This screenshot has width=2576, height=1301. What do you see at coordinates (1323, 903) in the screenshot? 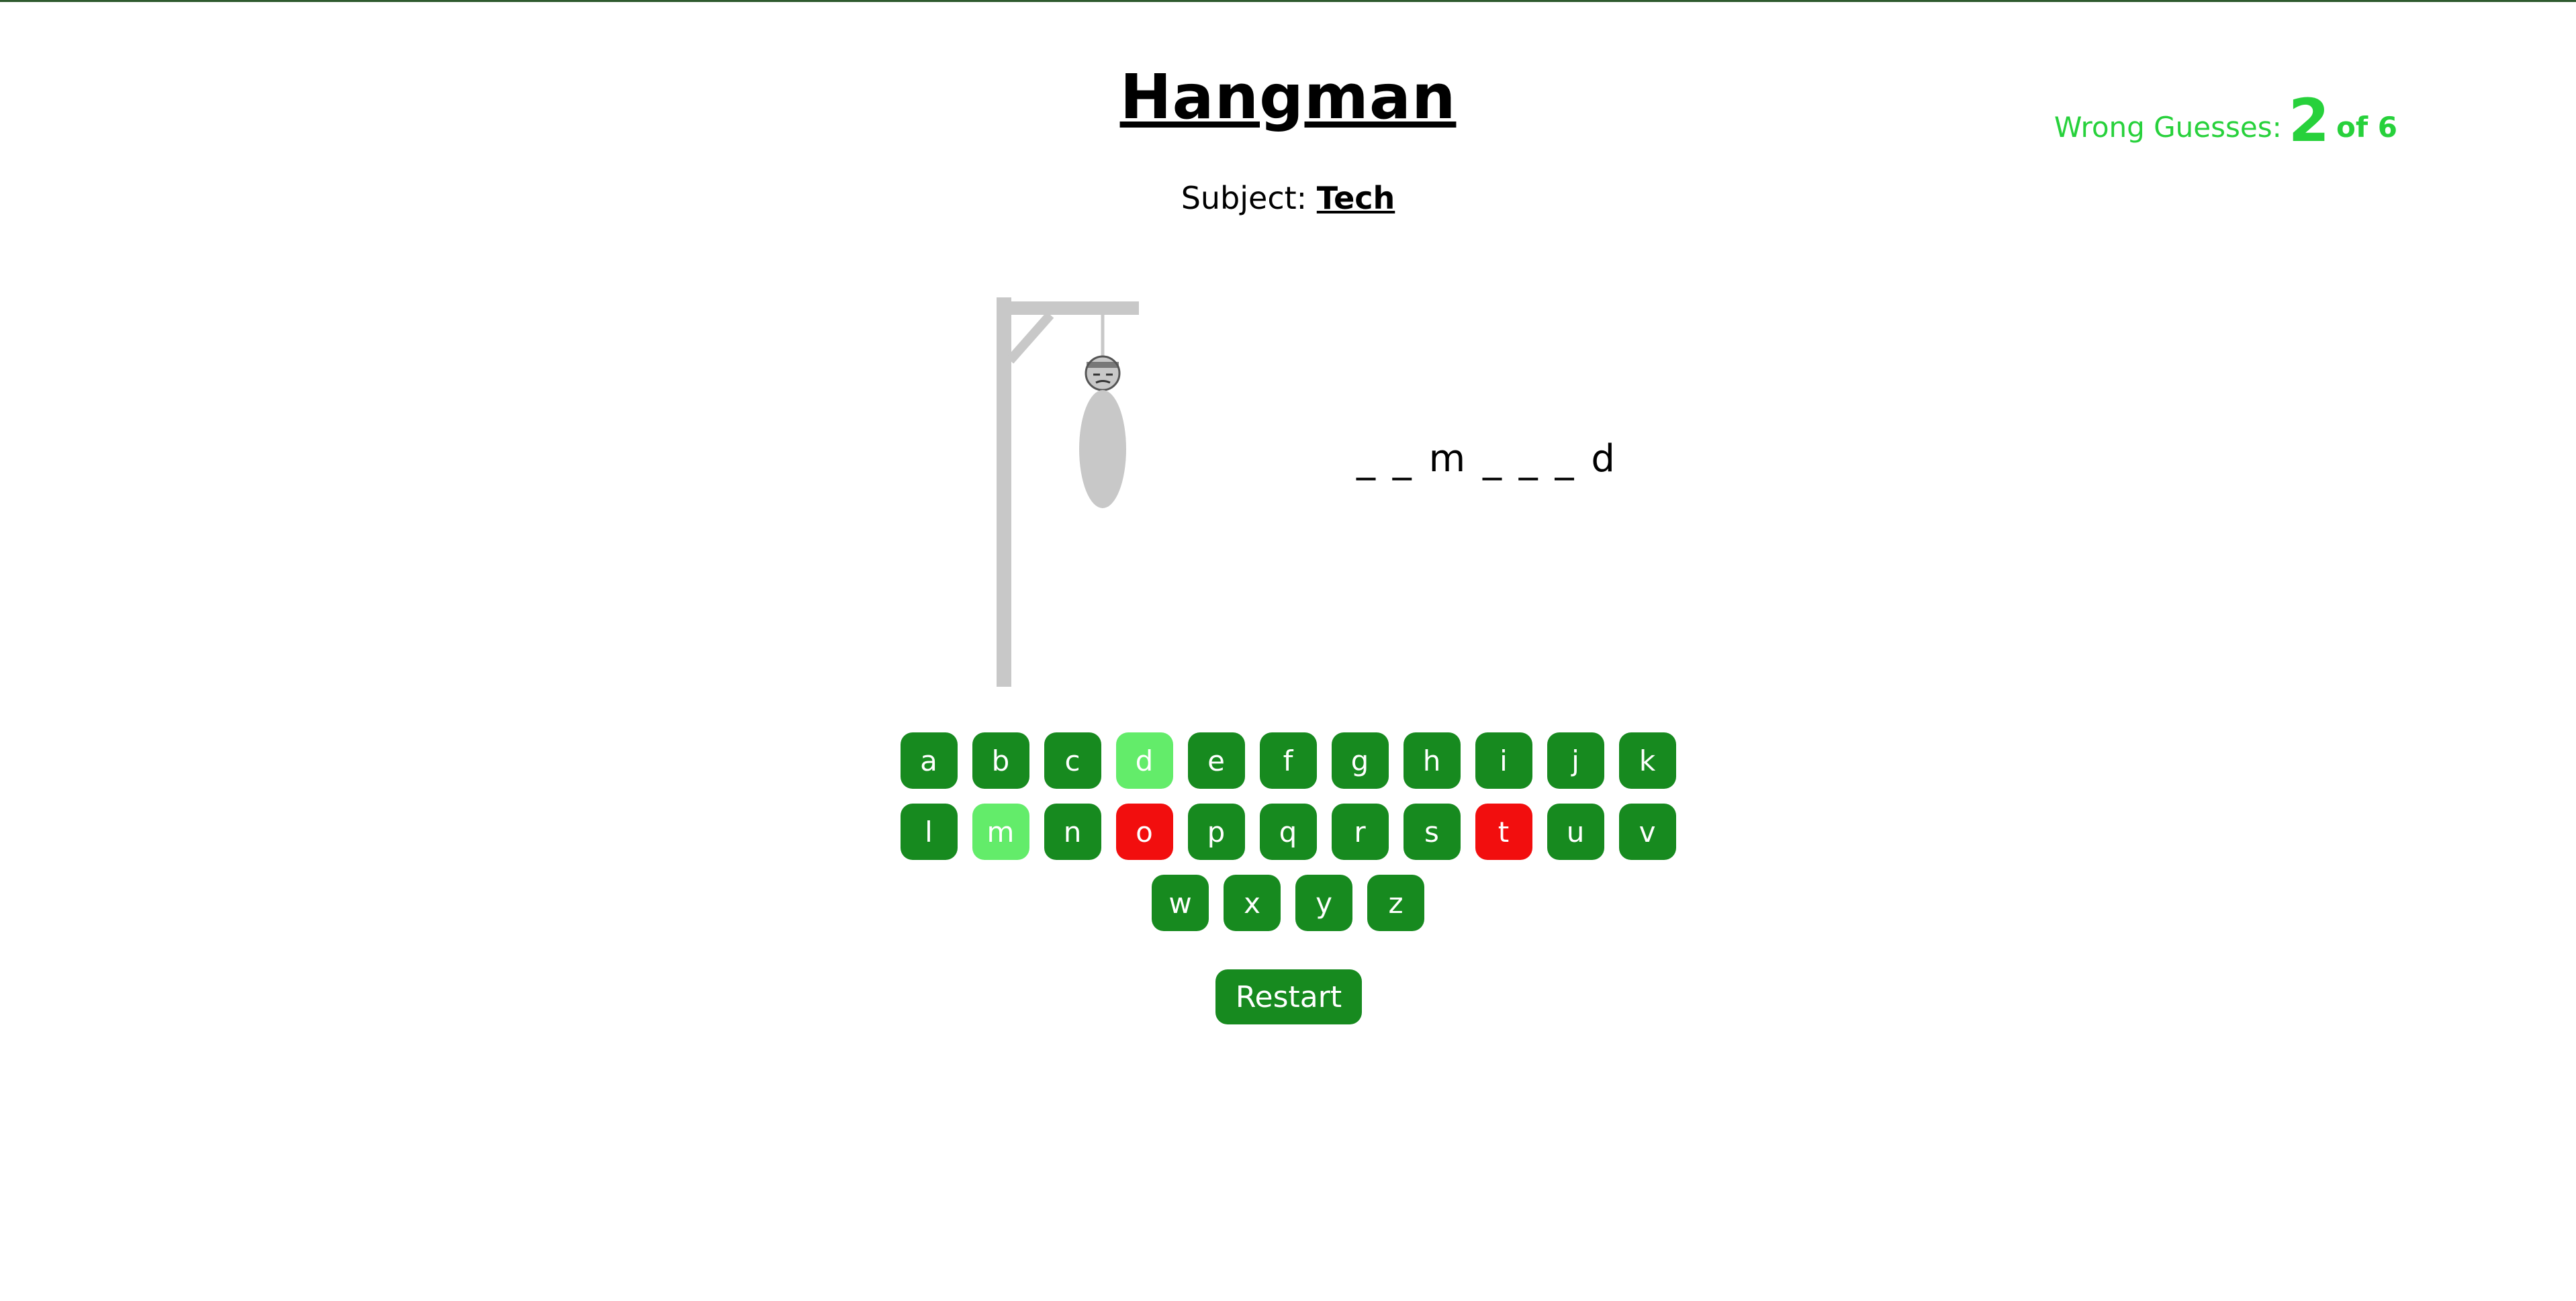
I see `letter-key-y: y` at bounding box center [1323, 903].